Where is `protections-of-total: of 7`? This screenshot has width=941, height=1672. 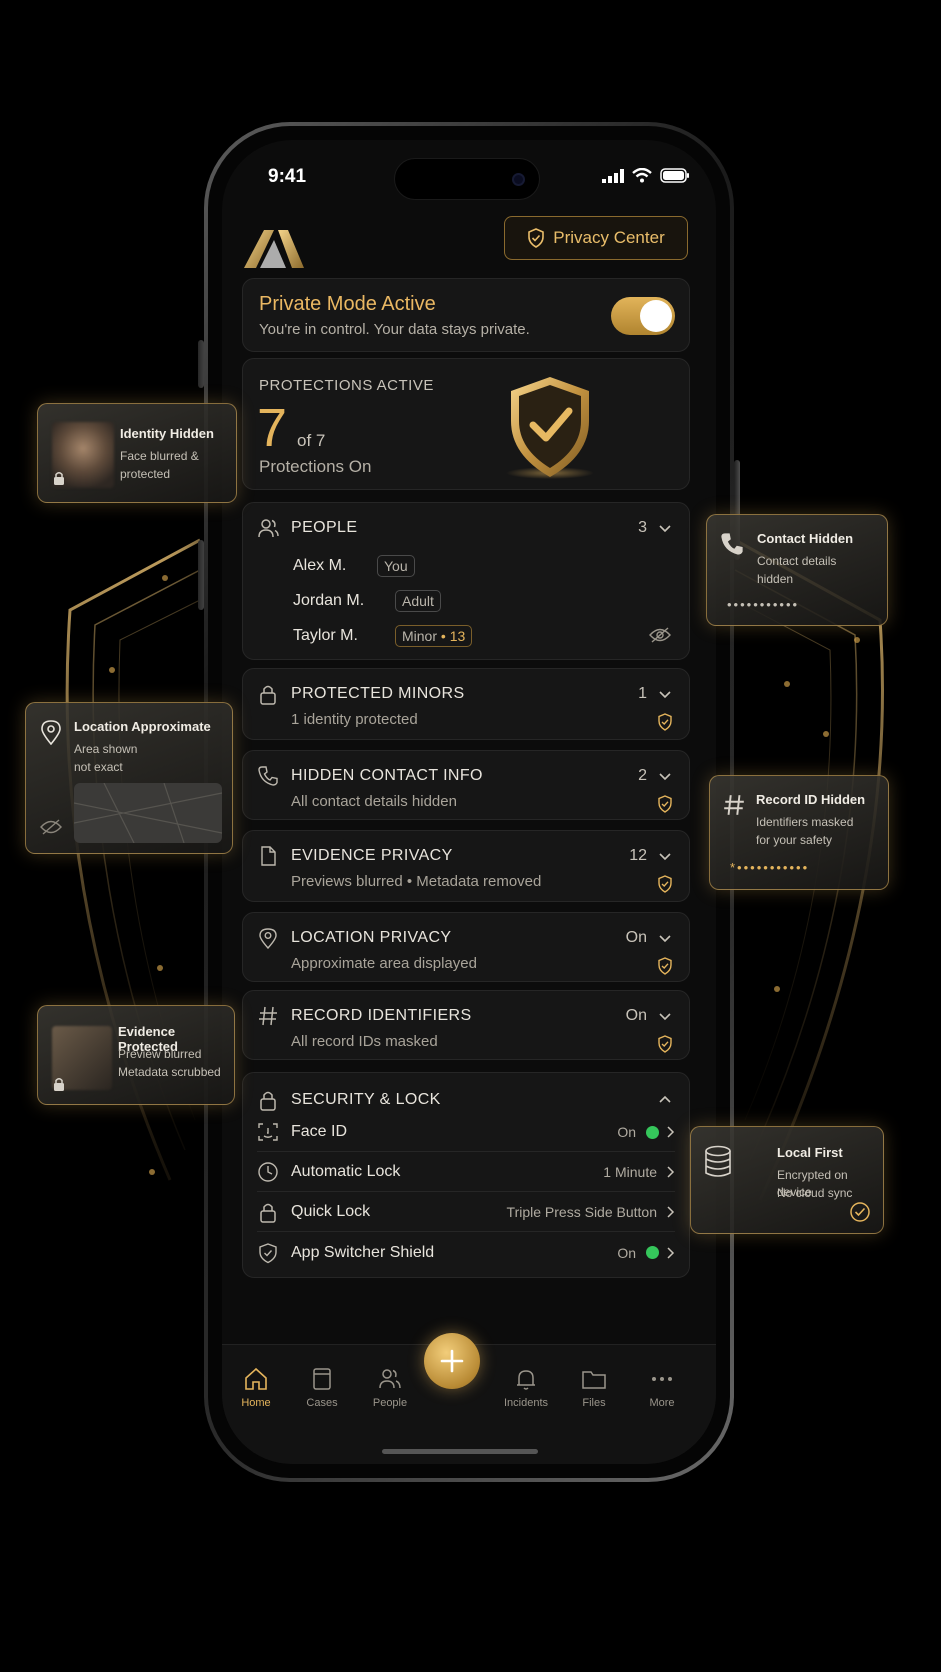 protections-of-total: of 7 is located at coordinates (311, 440).